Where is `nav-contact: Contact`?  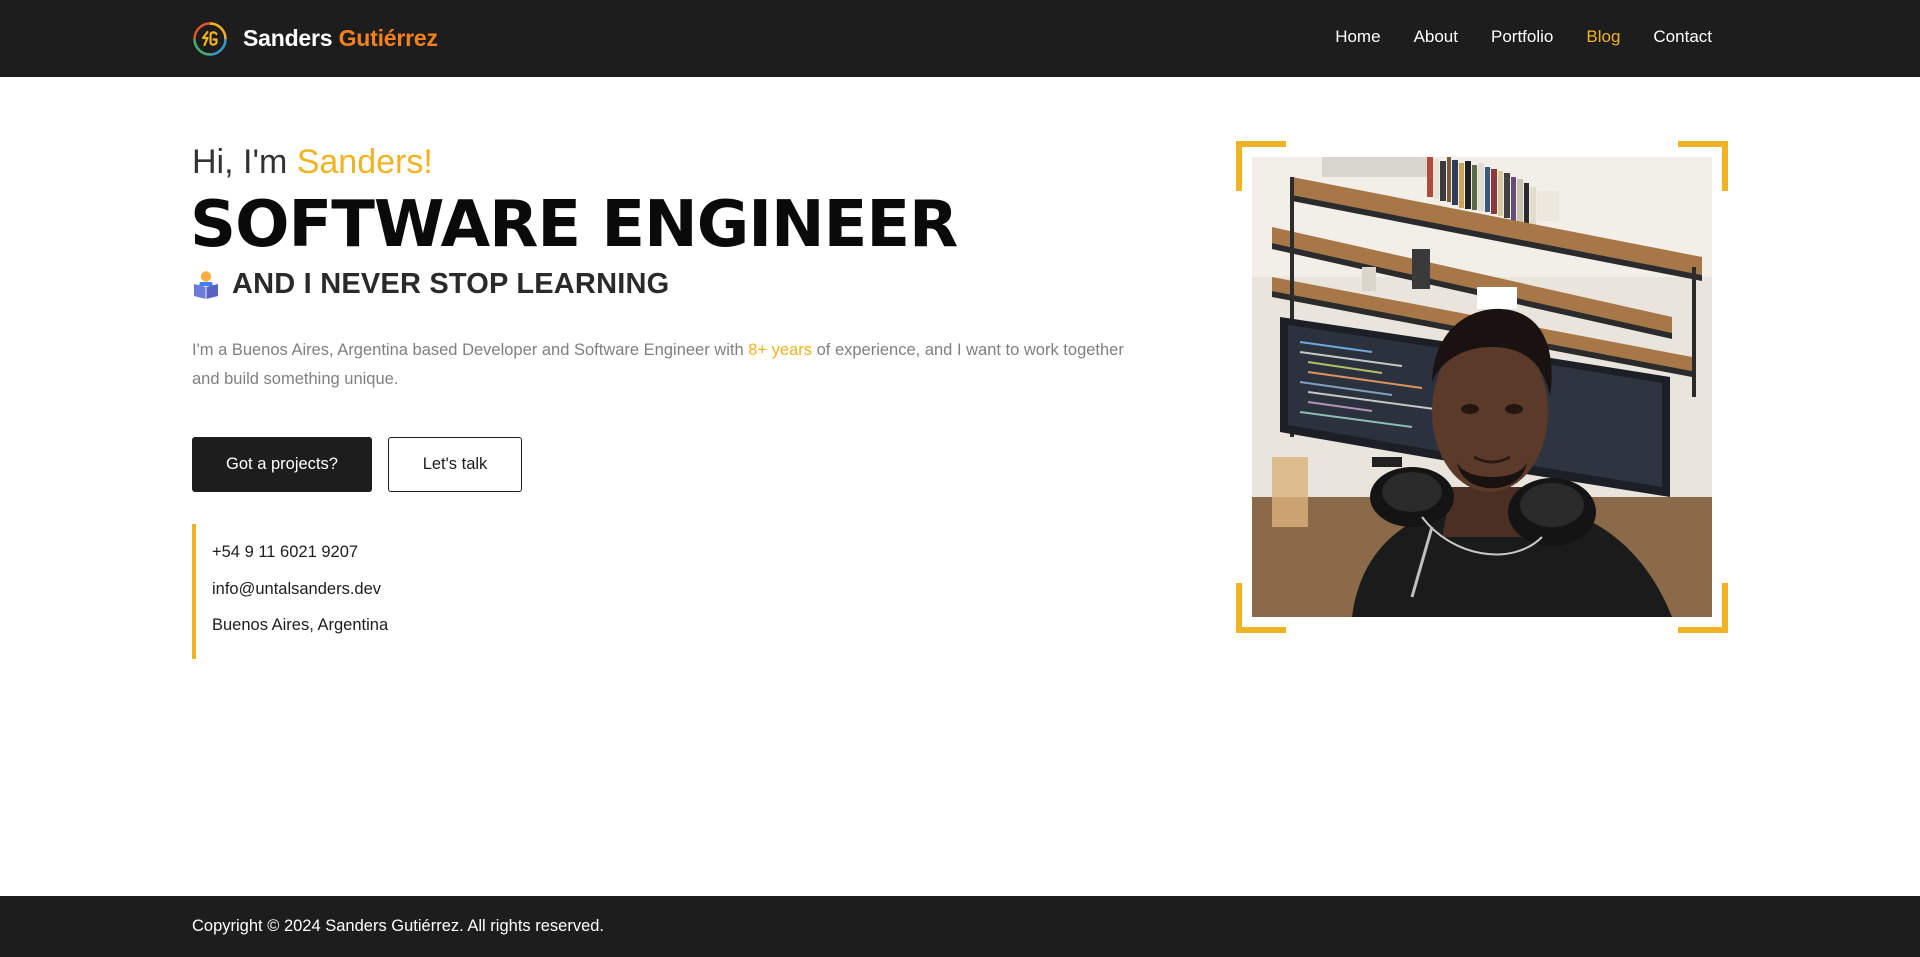
nav-contact: Contact is located at coordinates (1682, 37).